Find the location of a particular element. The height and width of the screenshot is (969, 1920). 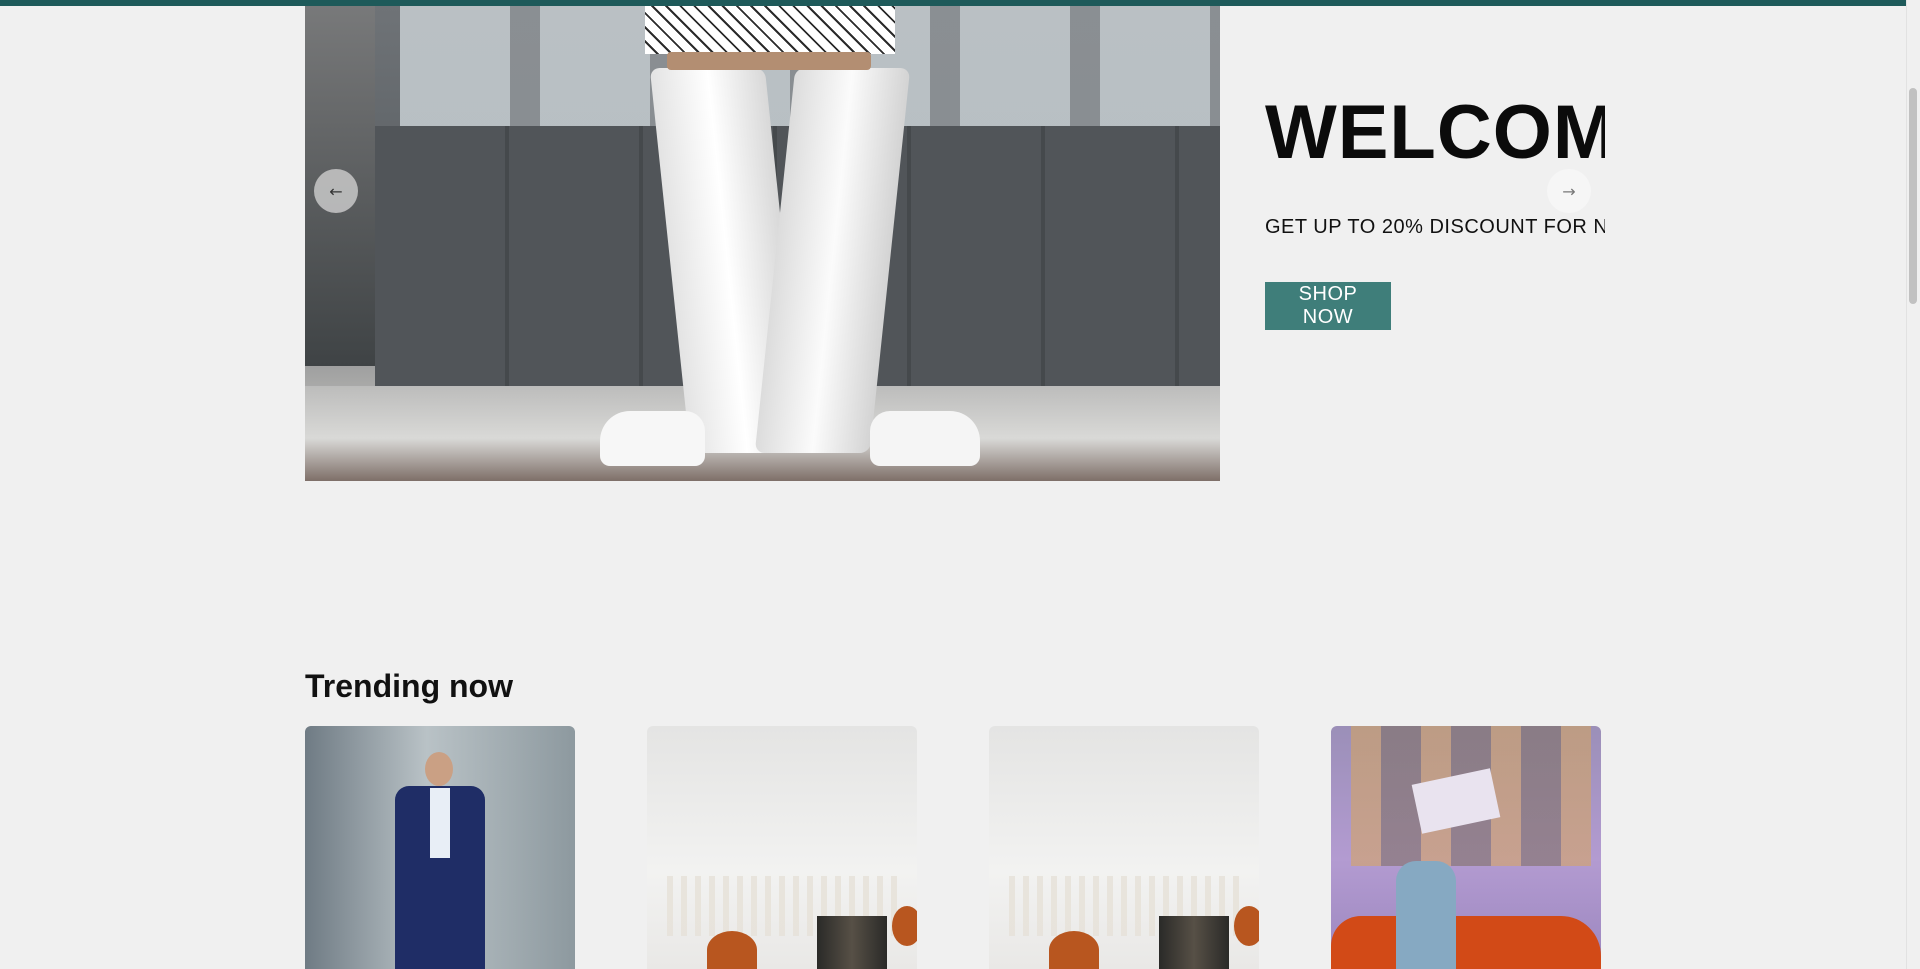

hero-title: WELCOME is located at coordinates (1435, 132).